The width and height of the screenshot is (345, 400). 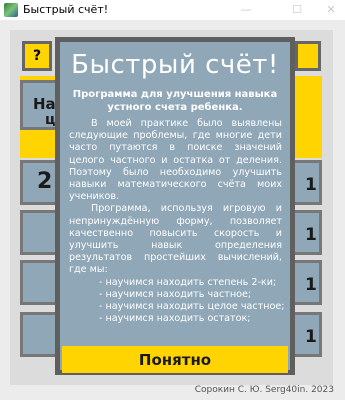 I want to click on top-right-tile, so click(x=308, y=56).